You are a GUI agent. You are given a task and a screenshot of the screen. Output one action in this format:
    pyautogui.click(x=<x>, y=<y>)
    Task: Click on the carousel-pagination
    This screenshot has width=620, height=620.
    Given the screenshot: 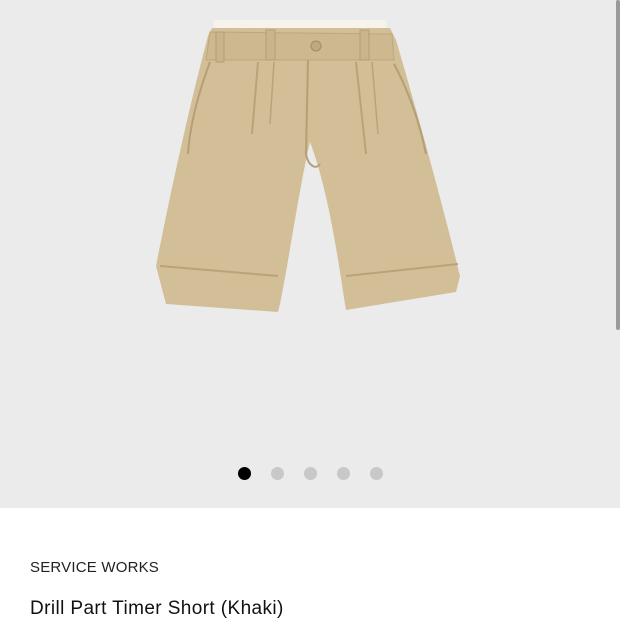 What is the action you would take?
    pyautogui.click(x=310, y=473)
    